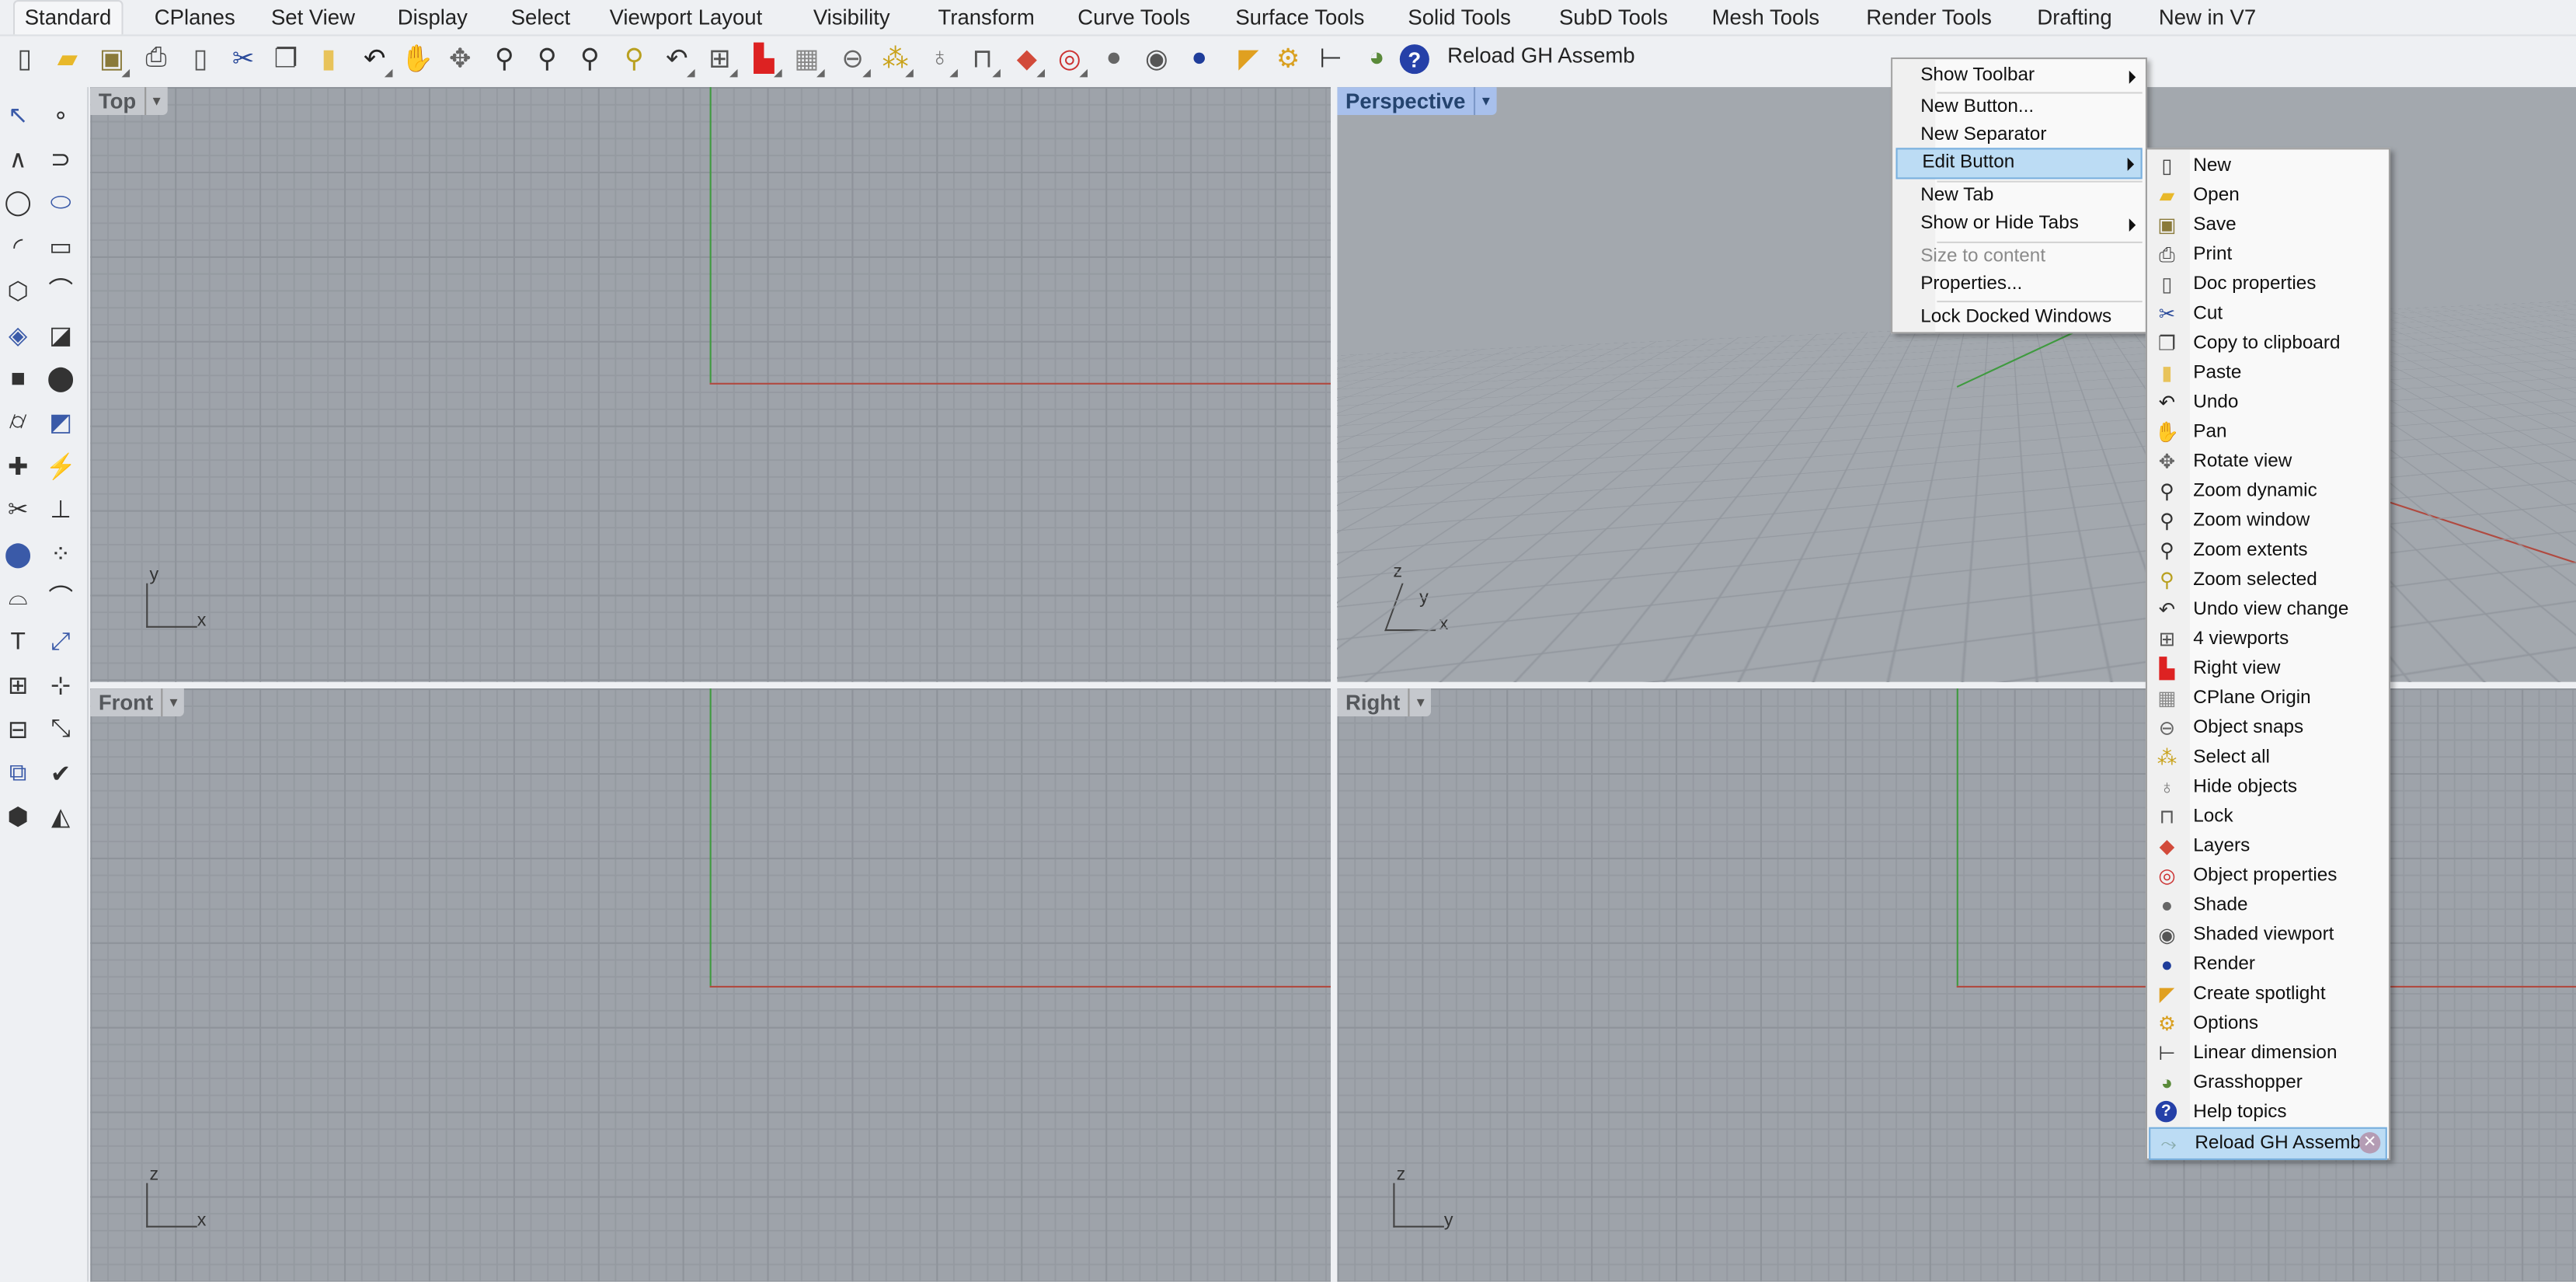 Image resolution: width=2576 pixels, height=1282 pixels. I want to click on submenu-item: ↶ Undo view change, so click(2268, 610).